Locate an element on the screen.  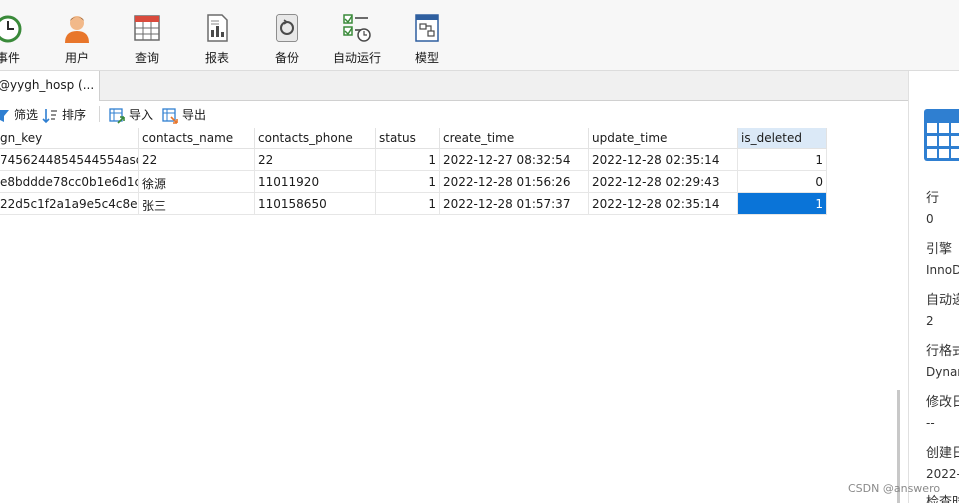
export-label: 导出 is located at coordinates (194, 115).